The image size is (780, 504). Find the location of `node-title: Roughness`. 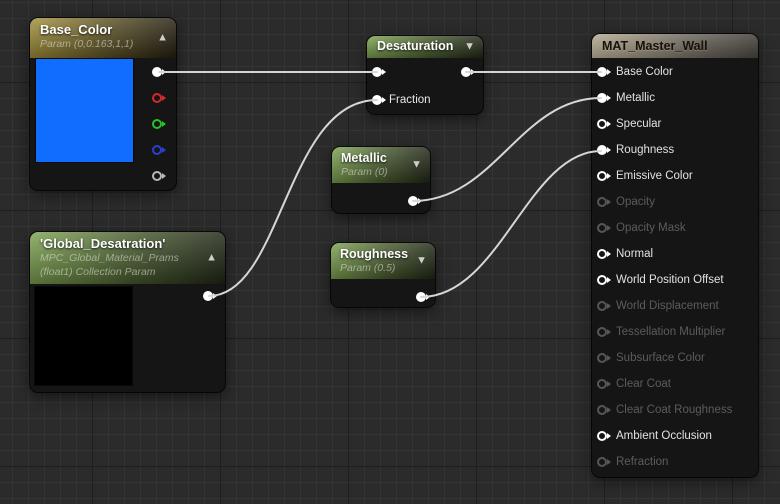

node-title: Roughness is located at coordinates (374, 254).